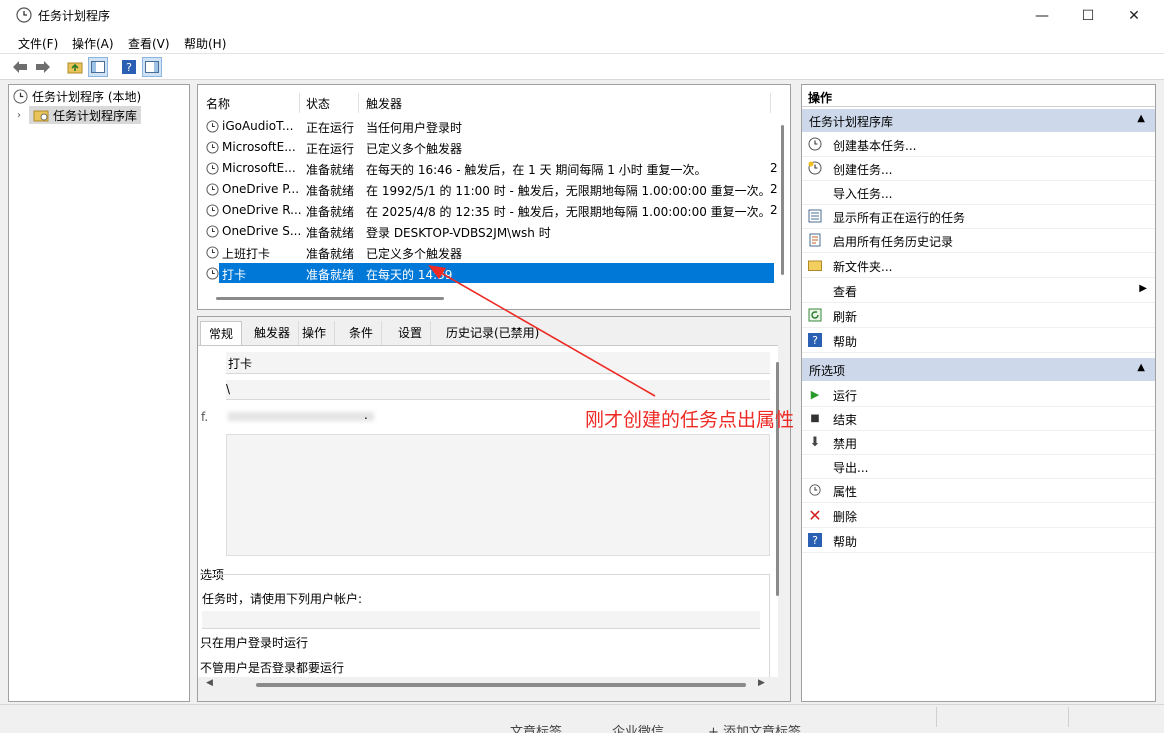 The width and height of the screenshot is (1164, 733). Describe the element at coordinates (129, 67) in the screenshot. I see `help-toolbar-button: ?` at that location.